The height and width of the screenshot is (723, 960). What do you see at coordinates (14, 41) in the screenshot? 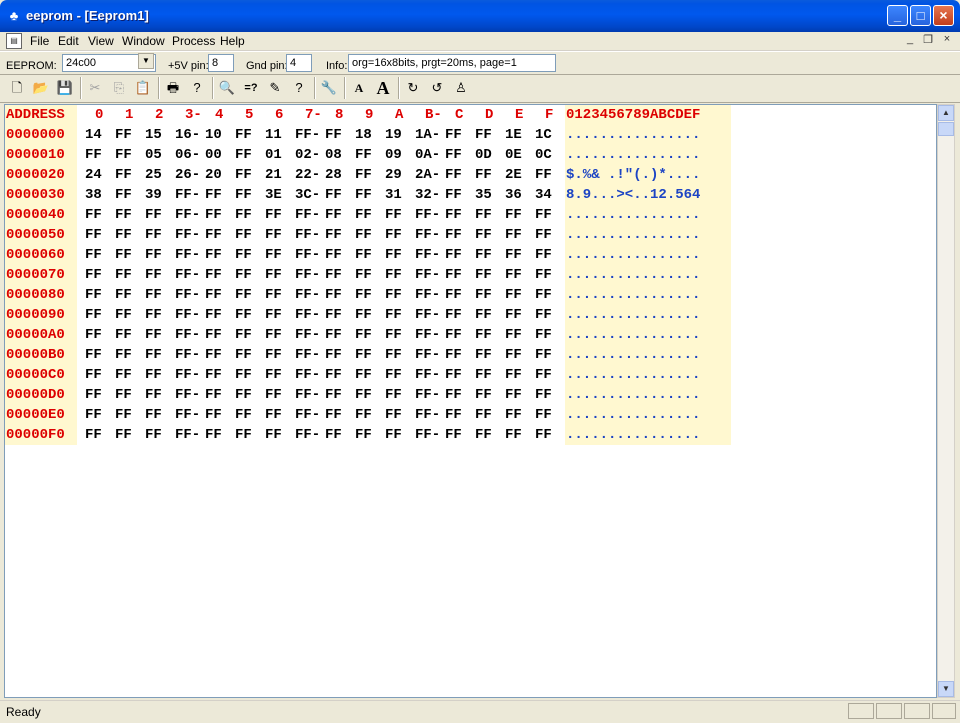
I see `document-icon: ▤` at bounding box center [14, 41].